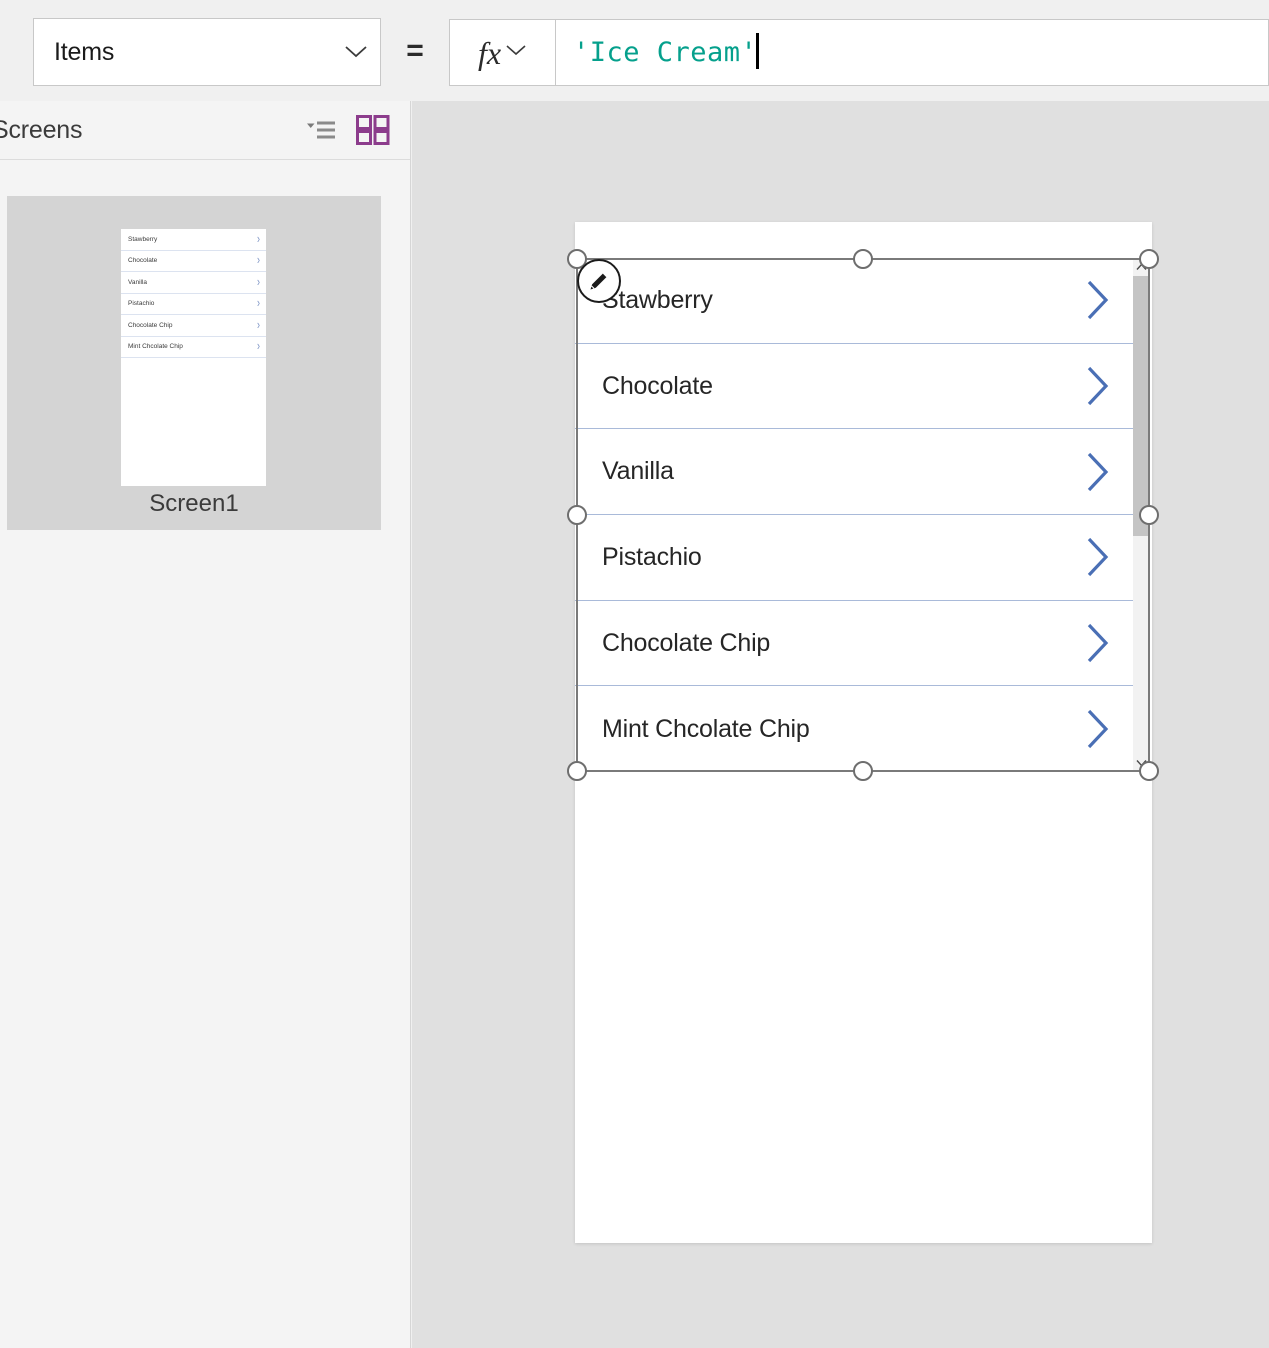 Image resolution: width=1269 pixels, height=1348 pixels. What do you see at coordinates (143, 261) in the screenshot?
I see `thumbnail-row-label: Chocolate` at bounding box center [143, 261].